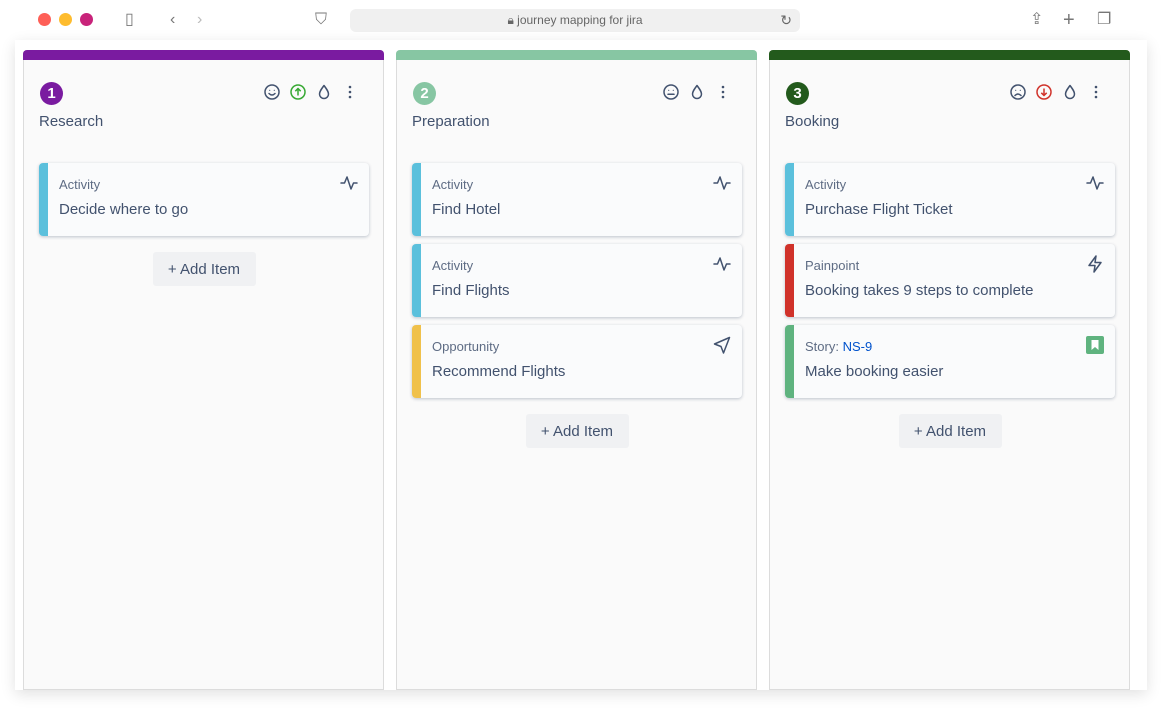 The image size is (1162, 713). What do you see at coordinates (129, 20) in the screenshot?
I see `sidebar-icon: ▯` at bounding box center [129, 20].